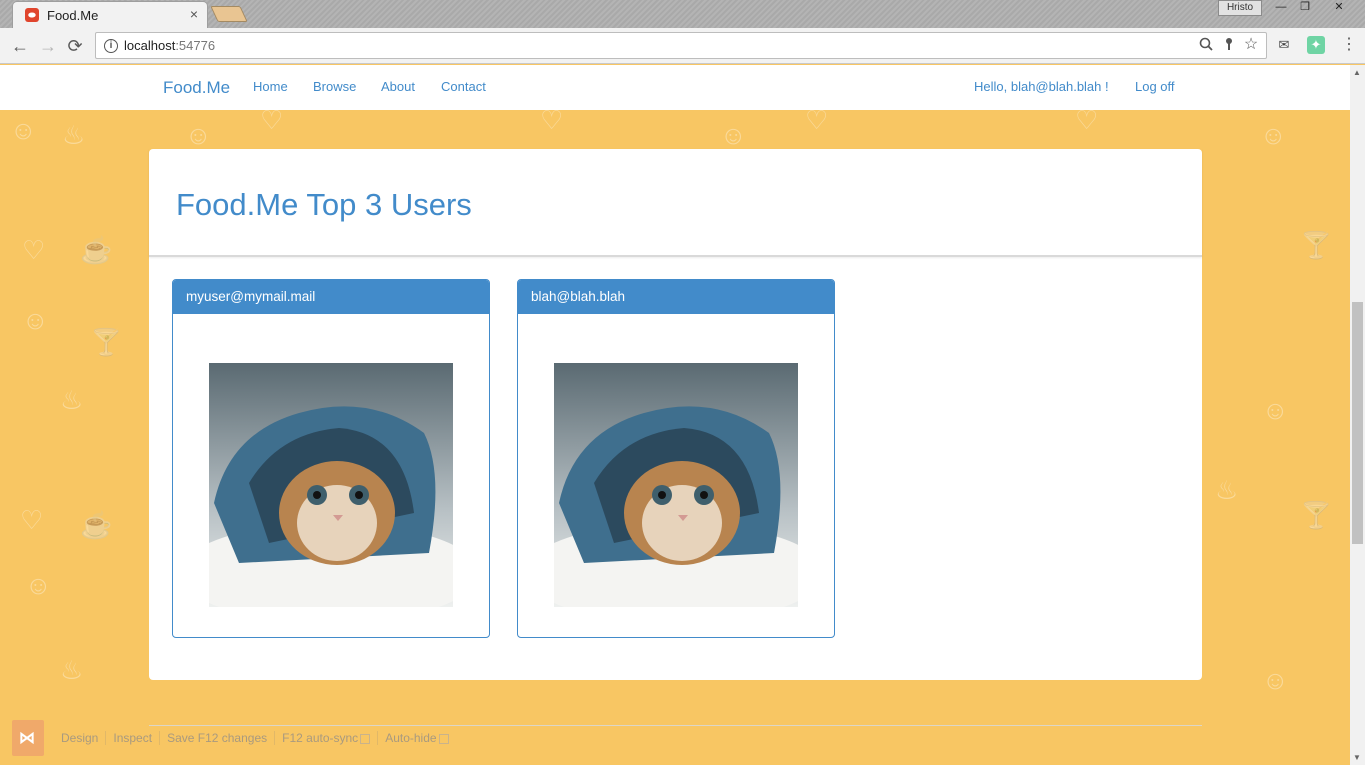 This screenshot has height=765, width=1365. I want to click on user-card: myuser@mymail.mail, so click(331, 458).